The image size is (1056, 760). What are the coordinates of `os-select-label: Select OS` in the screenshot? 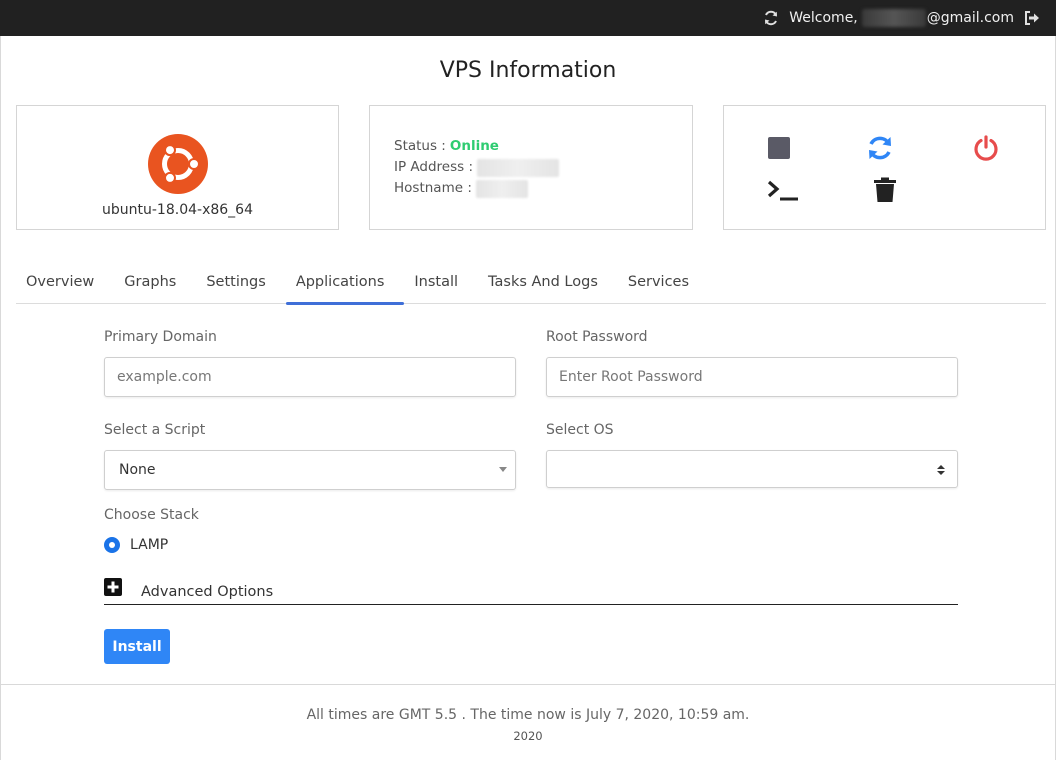 It's located at (580, 430).